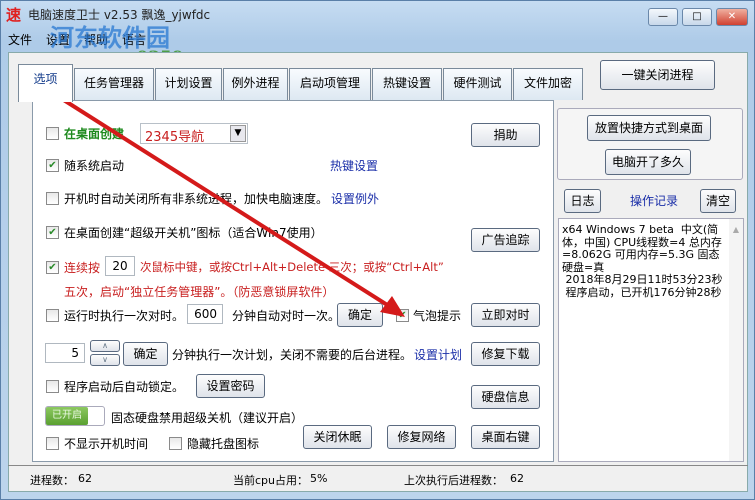  What do you see at coordinates (548, 84) in the screenshot?
I see `tab-encrypt: 文件加密` at bounding box center [548, 84].